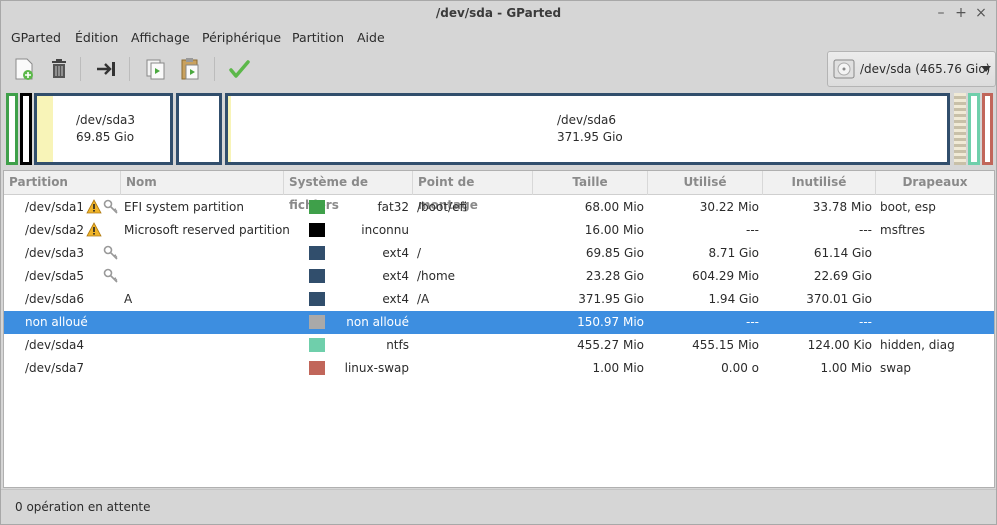 The height and width of the screenshot is (525, 997). Describe the element at coordinates (371, 37) in the screenshot. I see `menu-aide: Aide` at that location.